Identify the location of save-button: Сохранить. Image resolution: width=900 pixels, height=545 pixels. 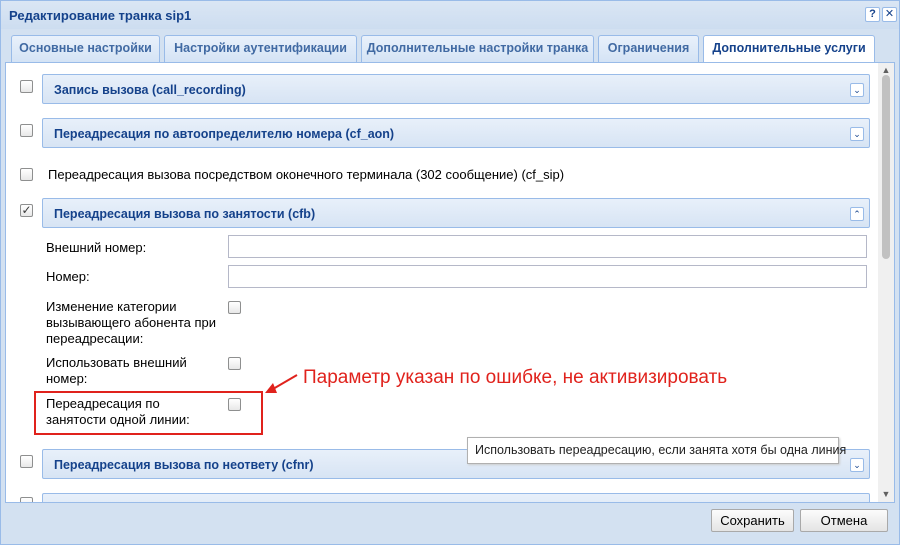
(752, 520).